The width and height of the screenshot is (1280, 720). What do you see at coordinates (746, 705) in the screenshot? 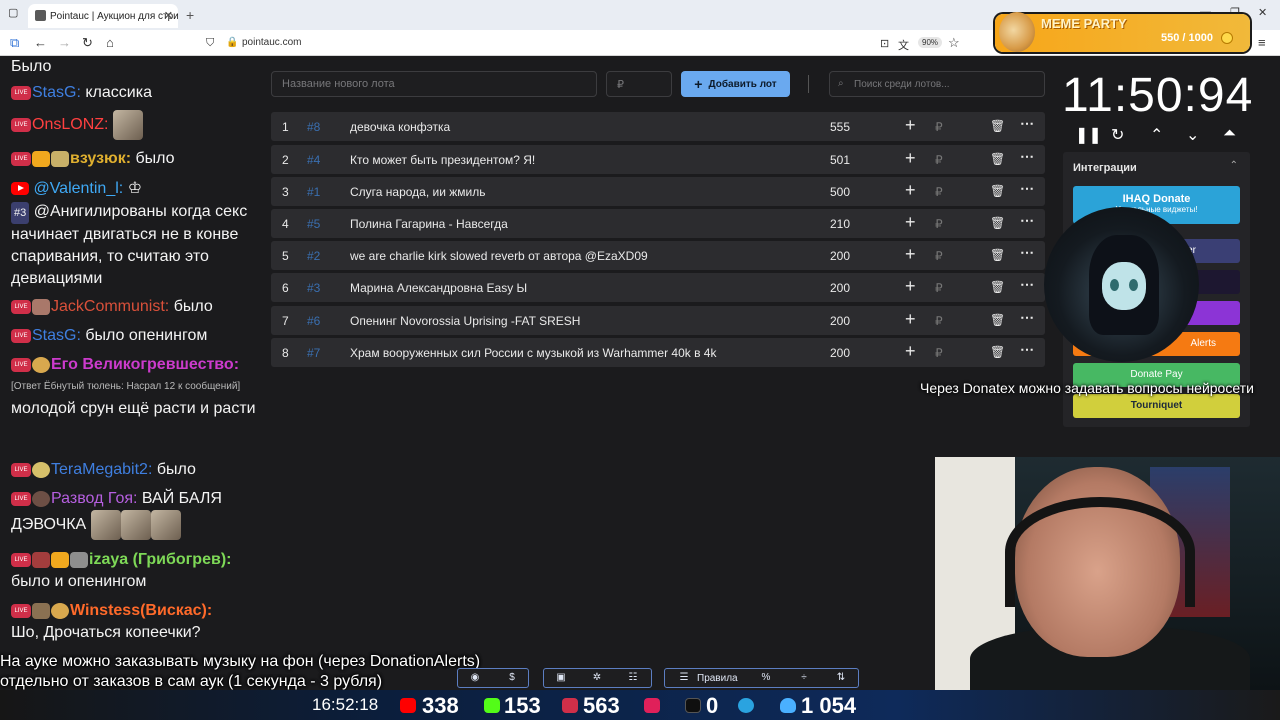
I see `telegram-icon` at bounding box center [746, 705].